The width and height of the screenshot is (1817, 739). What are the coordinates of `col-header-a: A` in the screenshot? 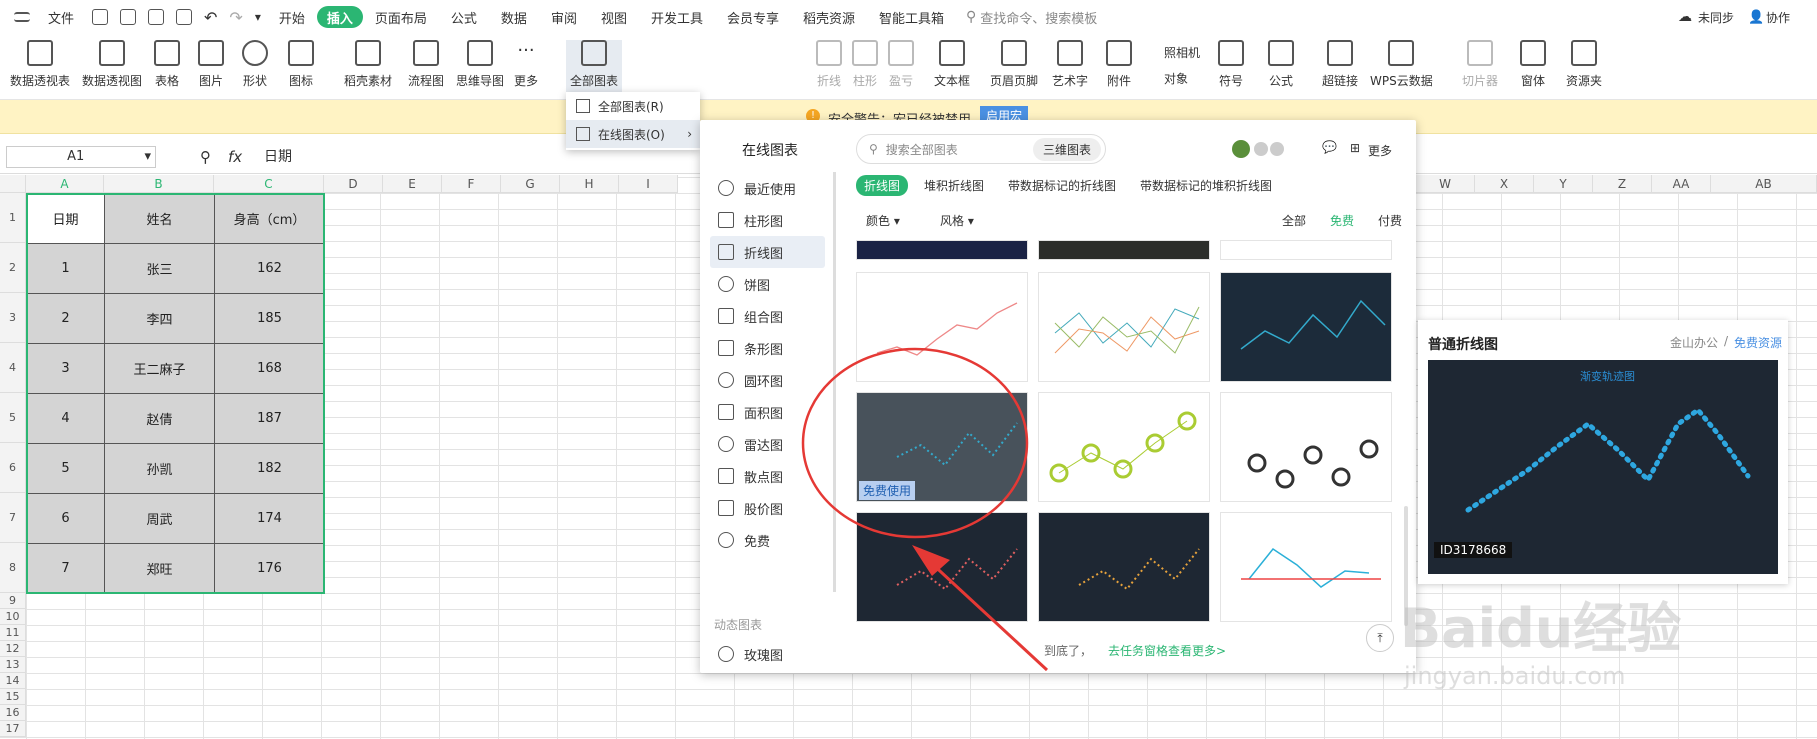 It's located at (65, 184).